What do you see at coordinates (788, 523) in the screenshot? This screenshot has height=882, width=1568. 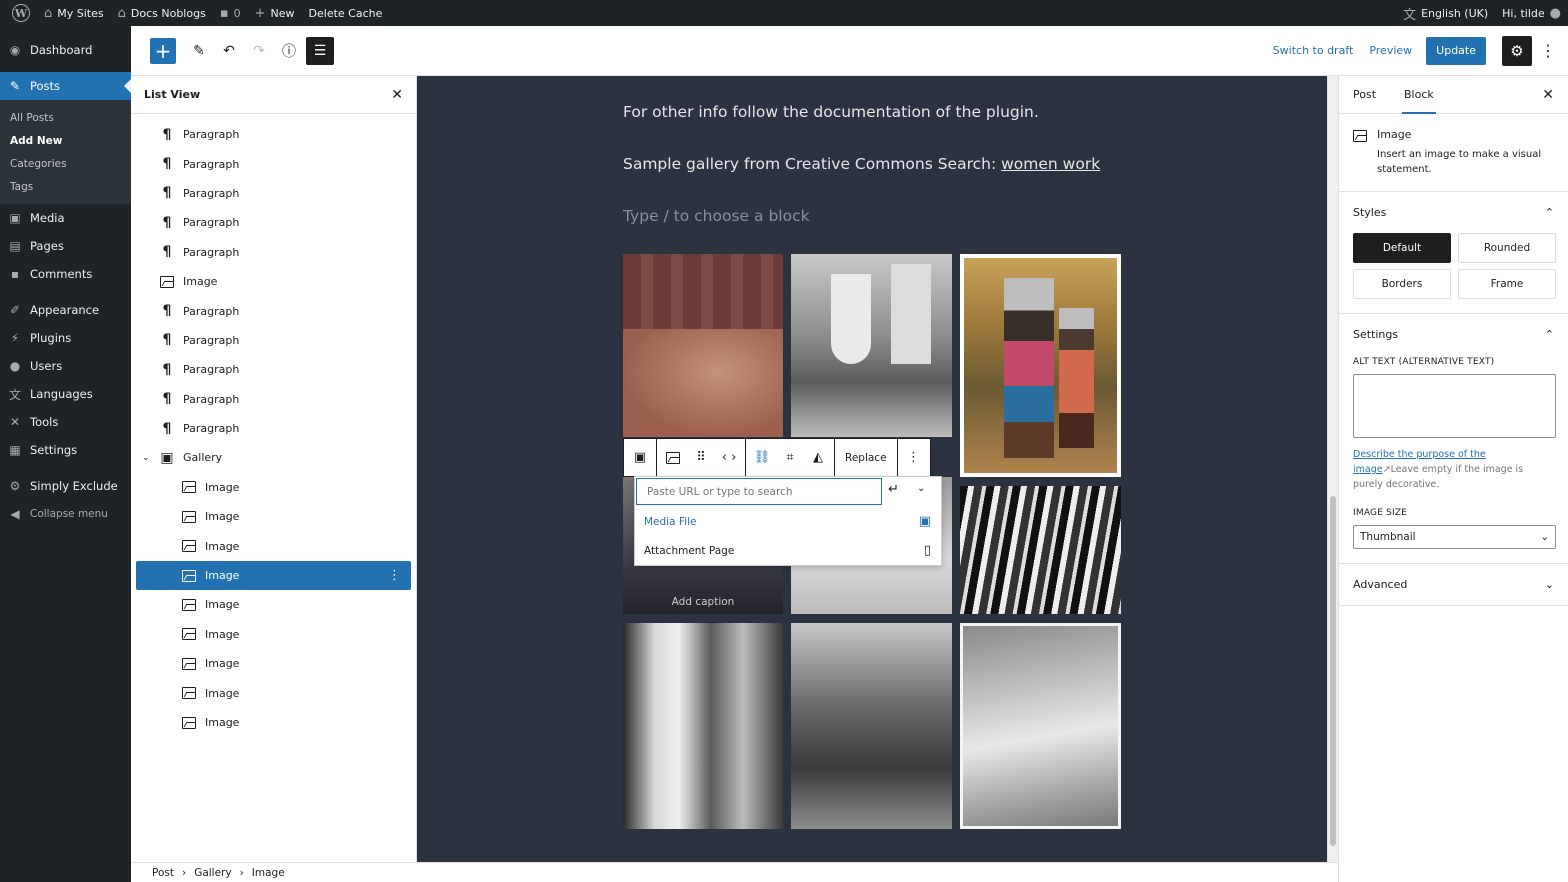 I see `media-file-option: Media File ▣` at bounding box center [788, 523].